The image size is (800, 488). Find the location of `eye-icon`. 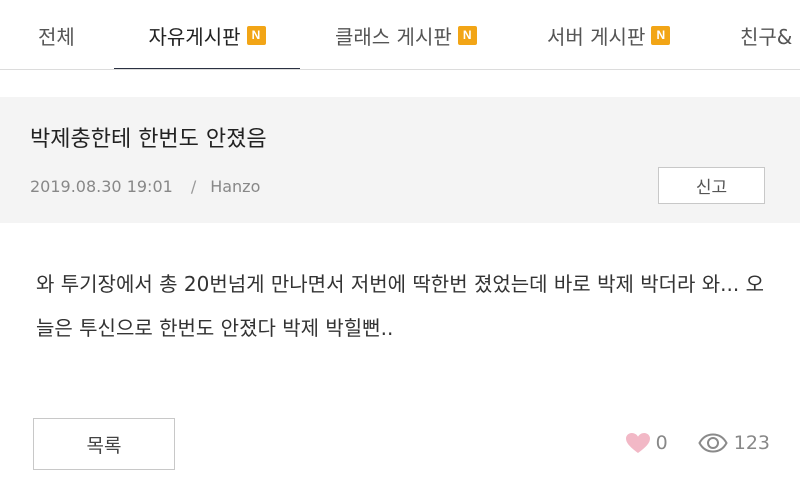

eye-icon is located at coordinates (713, 443).